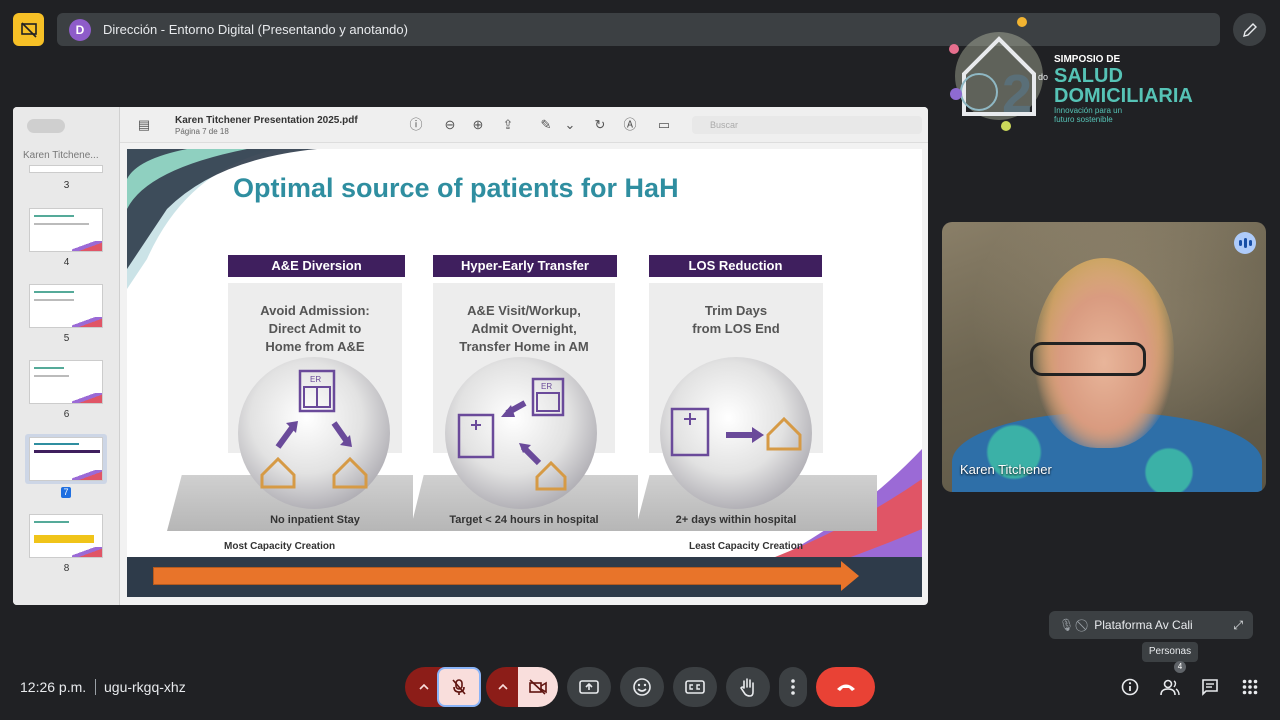 The width and height of the screenshot is (1280, 720). What do you see at coordinates (144, 125) in the screenshot?
I see `sidebar-layout-icon: ▤` at bounding box center [144, 125].